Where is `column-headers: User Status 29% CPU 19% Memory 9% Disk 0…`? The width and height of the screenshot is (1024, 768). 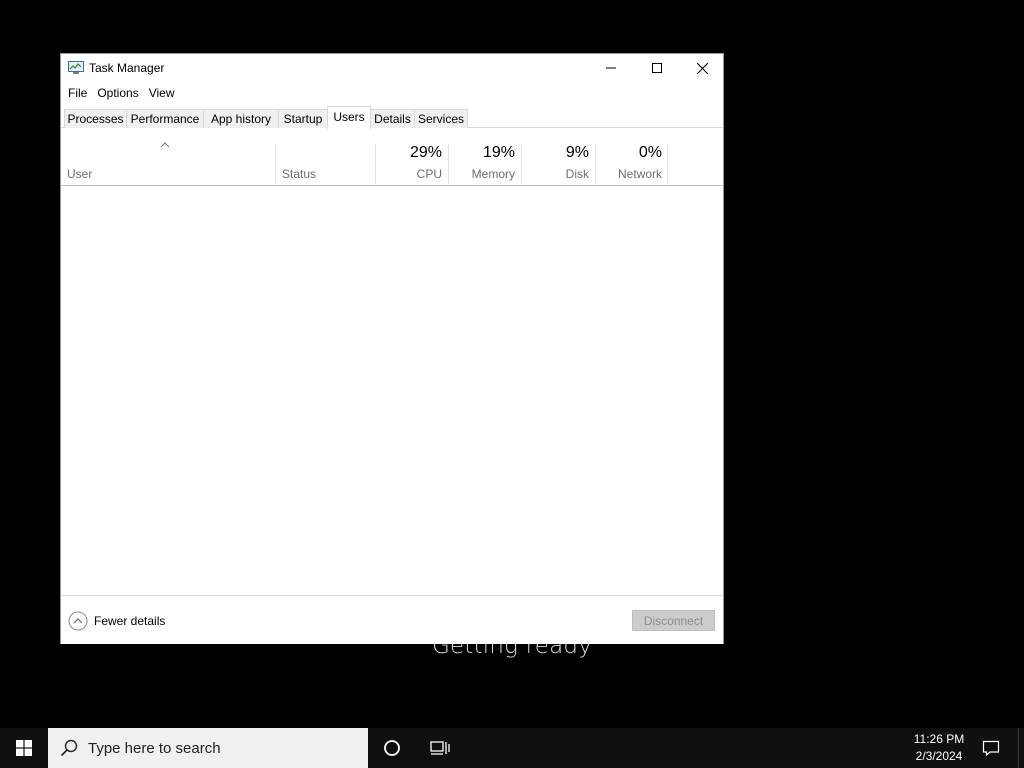 column-headers: User Status 29% CPU 19% Memory 9% Disk 0… is located at coordinates (392, 157).